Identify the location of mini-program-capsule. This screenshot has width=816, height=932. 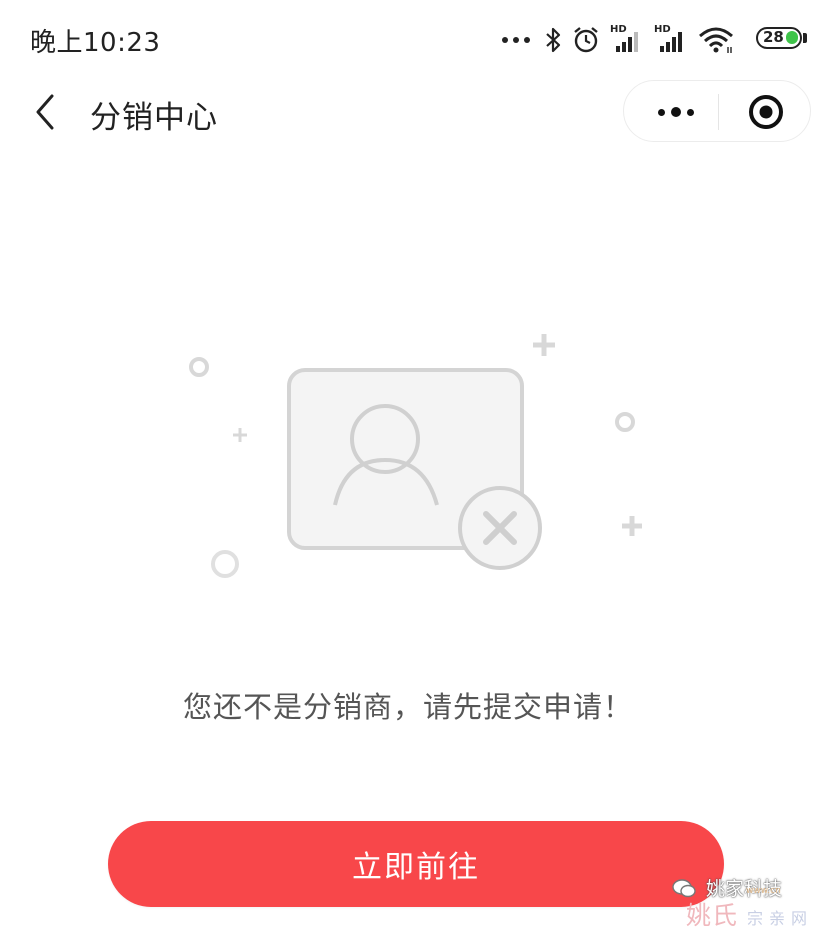
(717, 111).